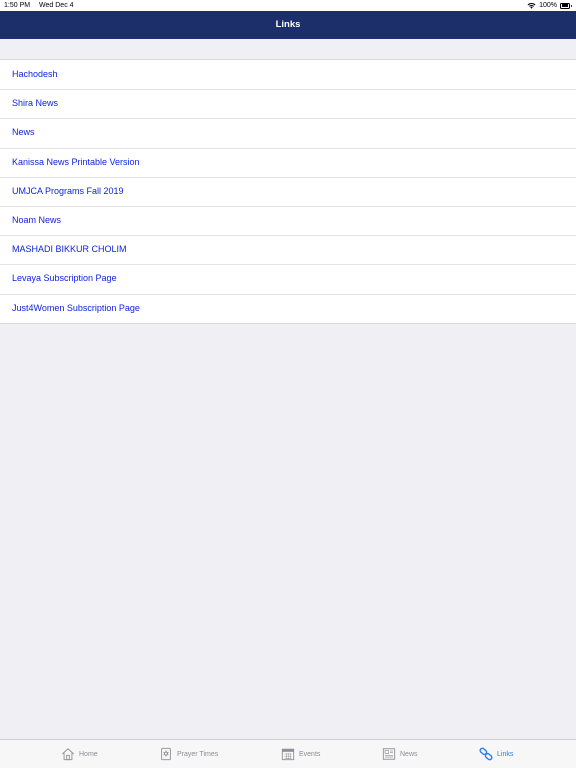  What do you see at coordinates (389, 754) in the screenshot?
I see `newspaper-icon` at bounding box center [389, 754].